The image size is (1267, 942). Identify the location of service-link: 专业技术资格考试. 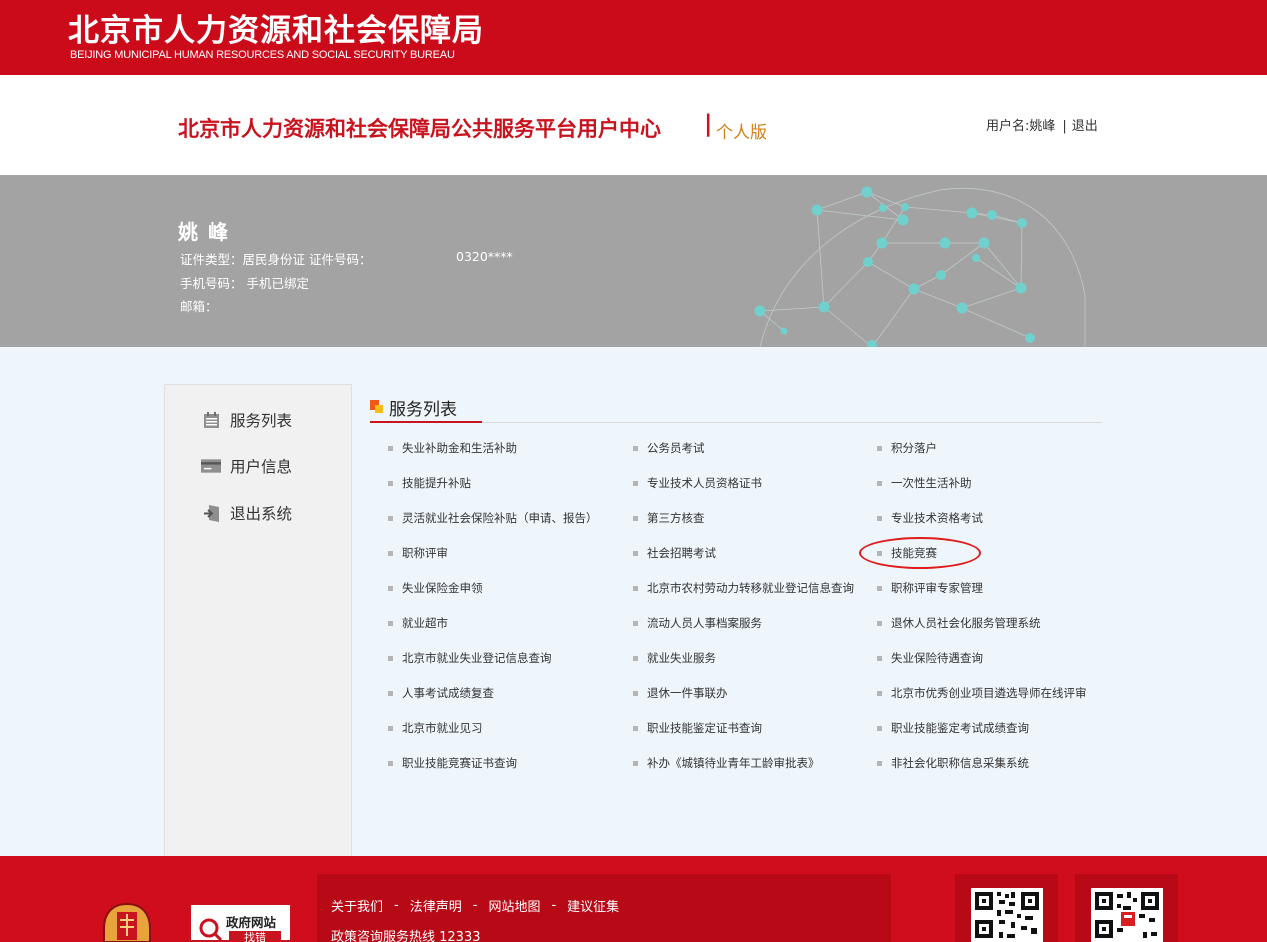
(930, 518).